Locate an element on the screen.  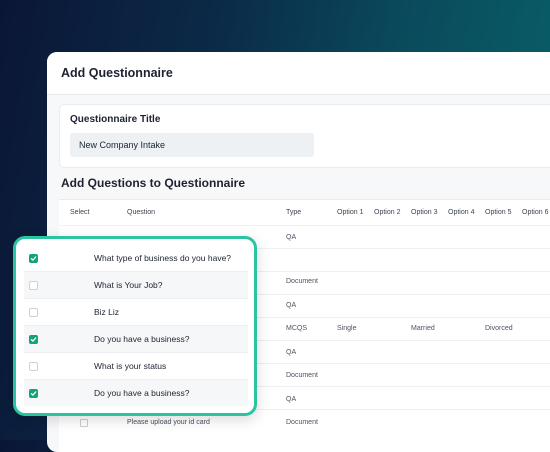
panel-title: Add Questionnaire is located at coordinates (117, 73).